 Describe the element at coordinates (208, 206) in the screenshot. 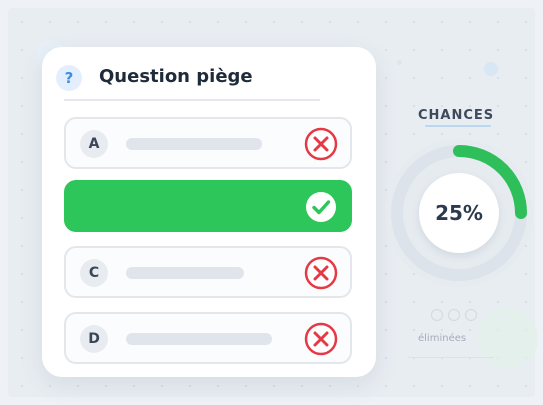

I see `option-b-correct` at that location.